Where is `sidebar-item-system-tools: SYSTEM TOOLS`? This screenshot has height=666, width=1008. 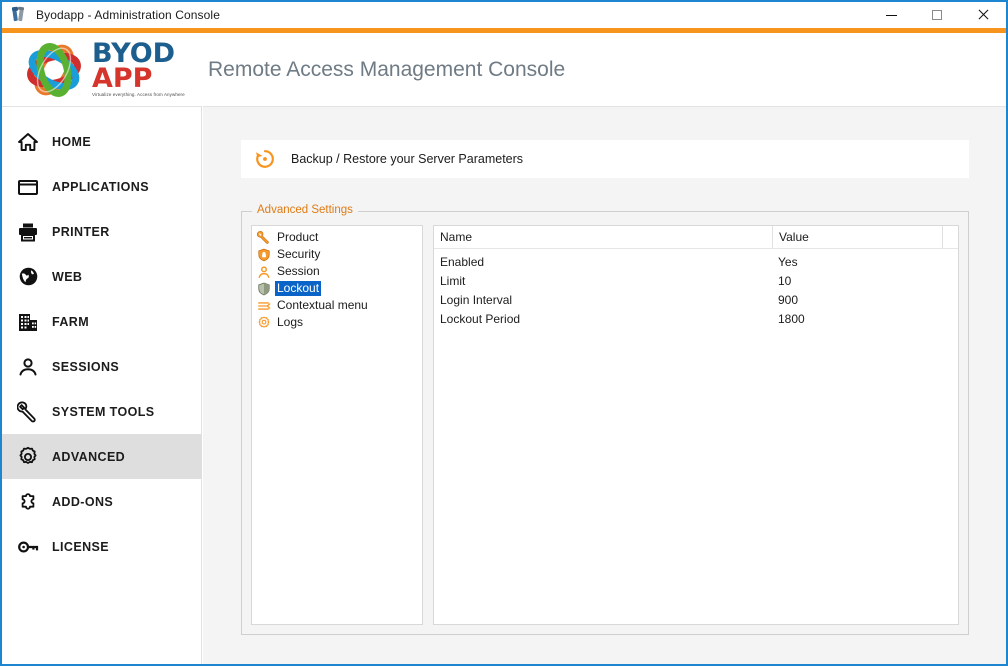
sidebar-item-system-tools: SYSTEM TOOLS is located at coordinates (101, 411).